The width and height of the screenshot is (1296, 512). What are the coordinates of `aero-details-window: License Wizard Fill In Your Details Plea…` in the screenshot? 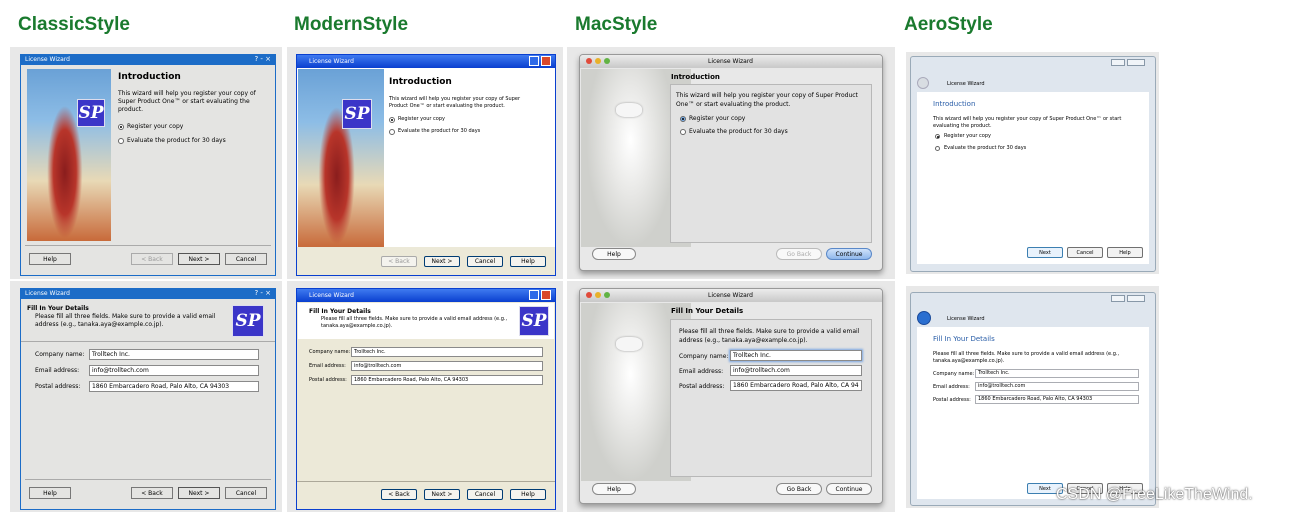 It's located at (1033, 399).